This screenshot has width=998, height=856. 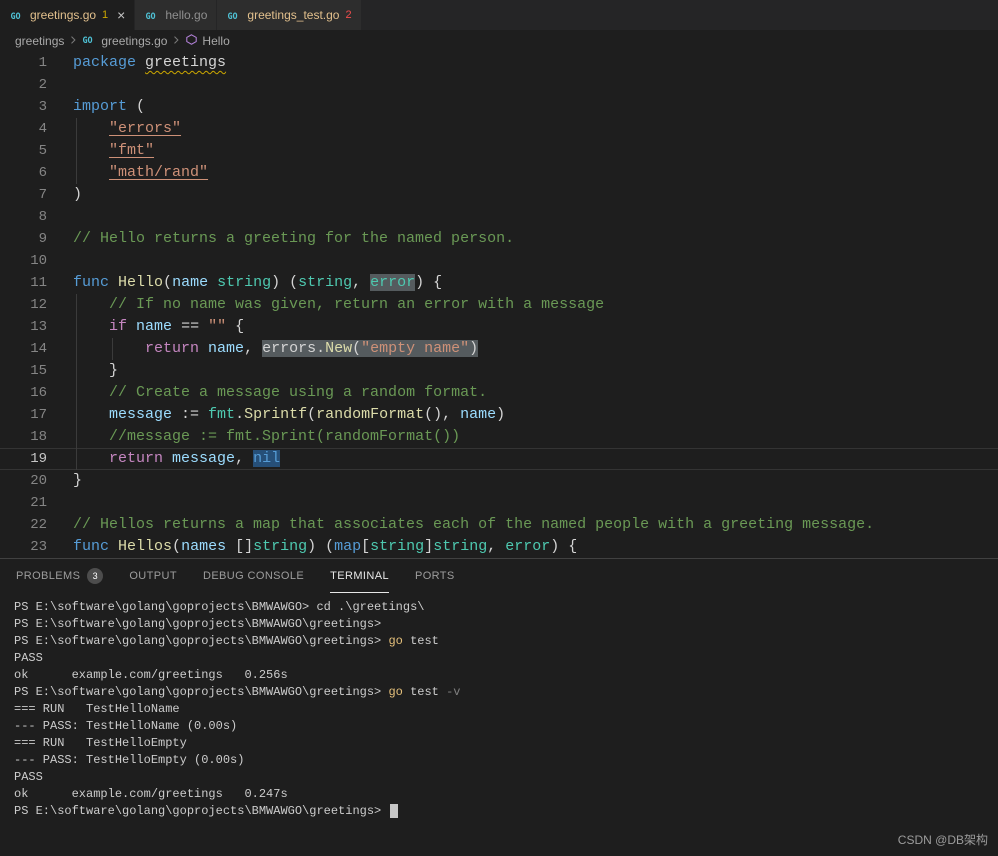 What do you see at coordinates (499, 151) in the screenshot?
I see `code-line: 5 "fmt"` at bounding box center [499, 151].